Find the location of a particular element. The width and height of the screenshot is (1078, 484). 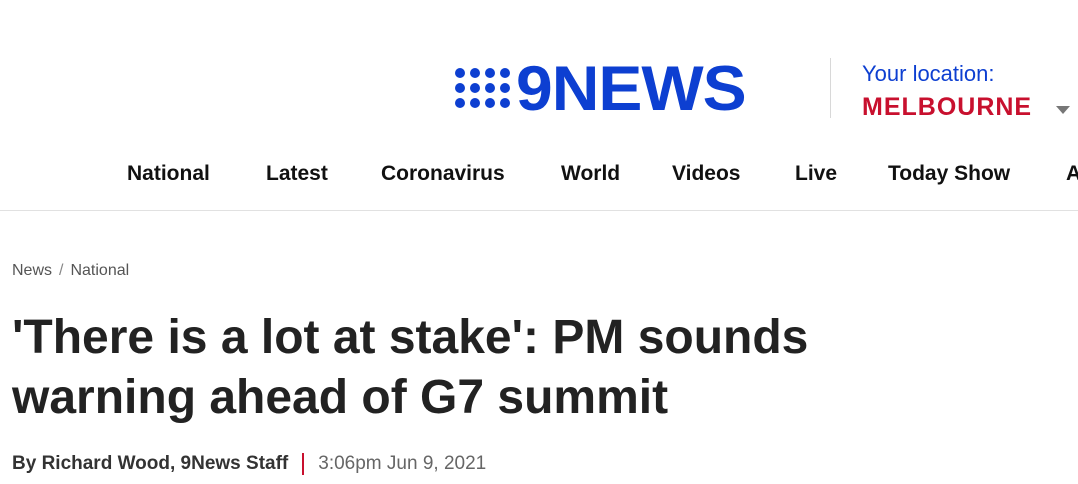

nav-item-videos: Videos is located at coordinates (706, 174).